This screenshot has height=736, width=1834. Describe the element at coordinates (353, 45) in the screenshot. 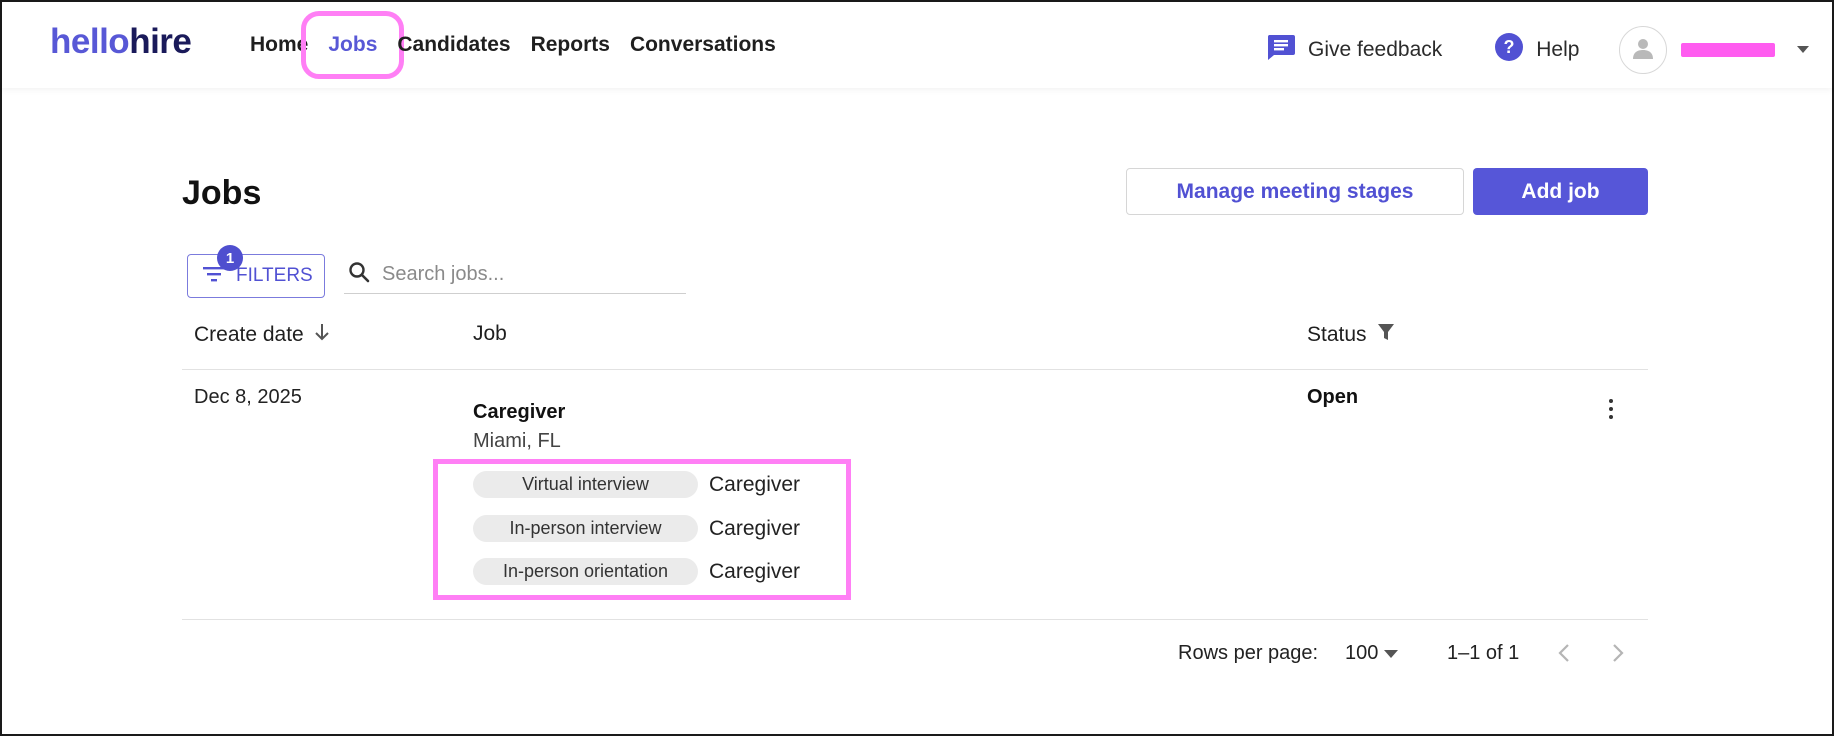

I see `nav-item-jobs: Jobs` at that location.